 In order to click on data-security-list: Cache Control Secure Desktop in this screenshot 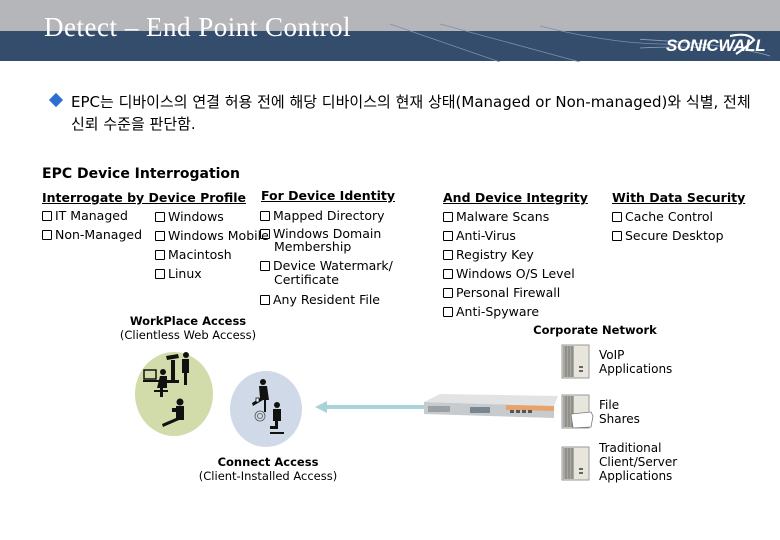, I will do `click(668, 226)`.